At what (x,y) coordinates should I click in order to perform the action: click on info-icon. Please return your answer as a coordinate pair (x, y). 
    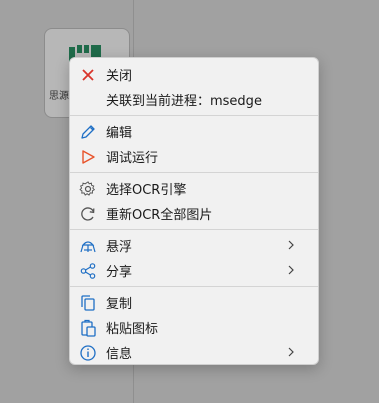
    Looking at the image, I should click on (88, 353).